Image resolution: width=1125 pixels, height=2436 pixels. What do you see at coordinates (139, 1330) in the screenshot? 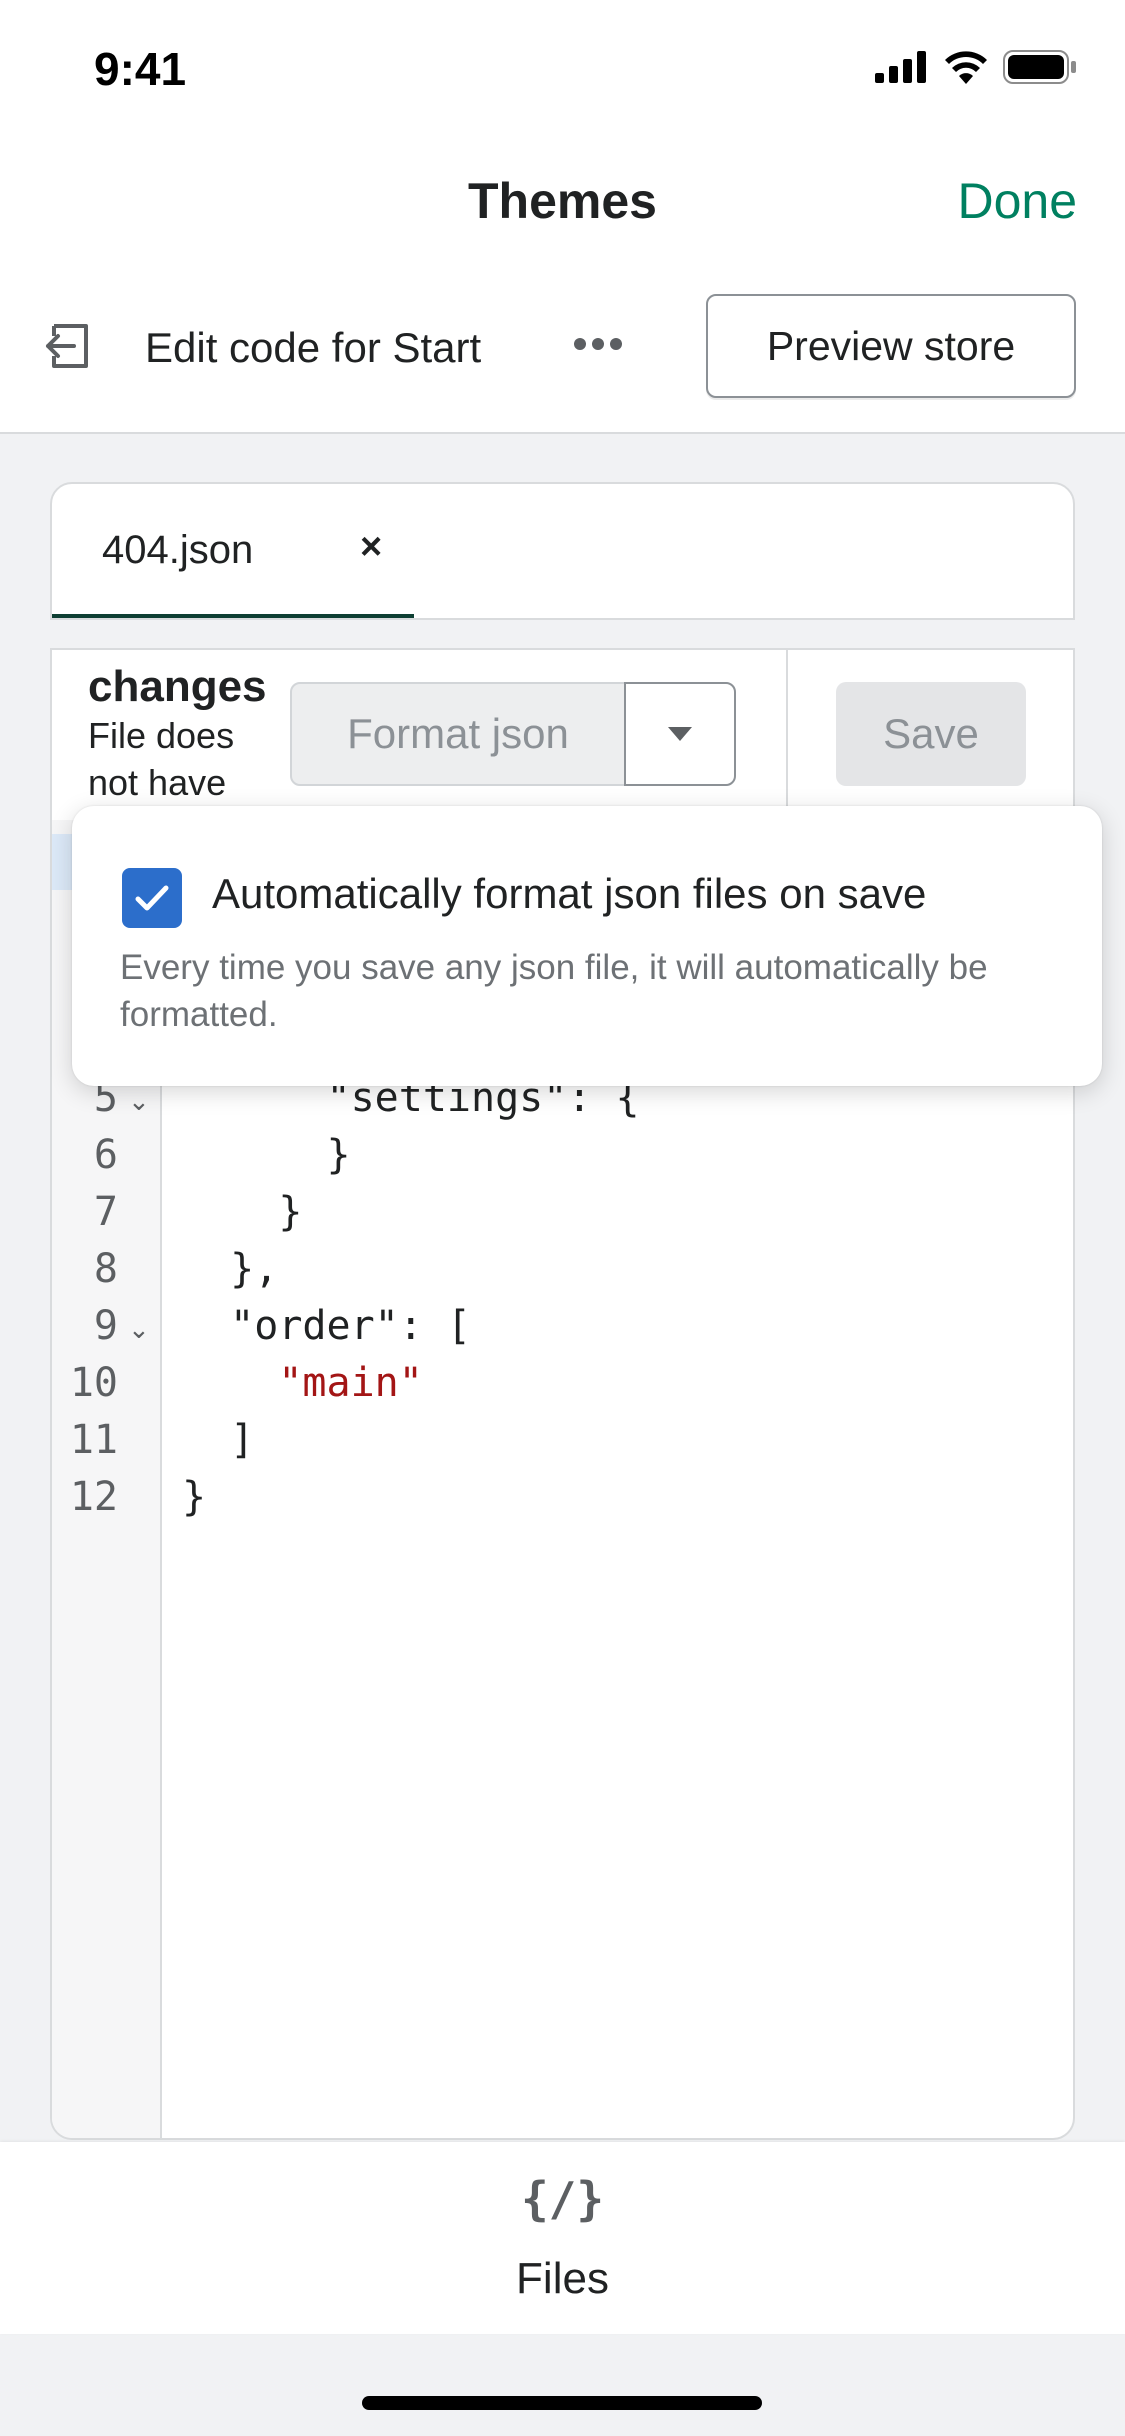
I see `fold-chevron-icon: ⌄` at bounding box center [139, 1330].